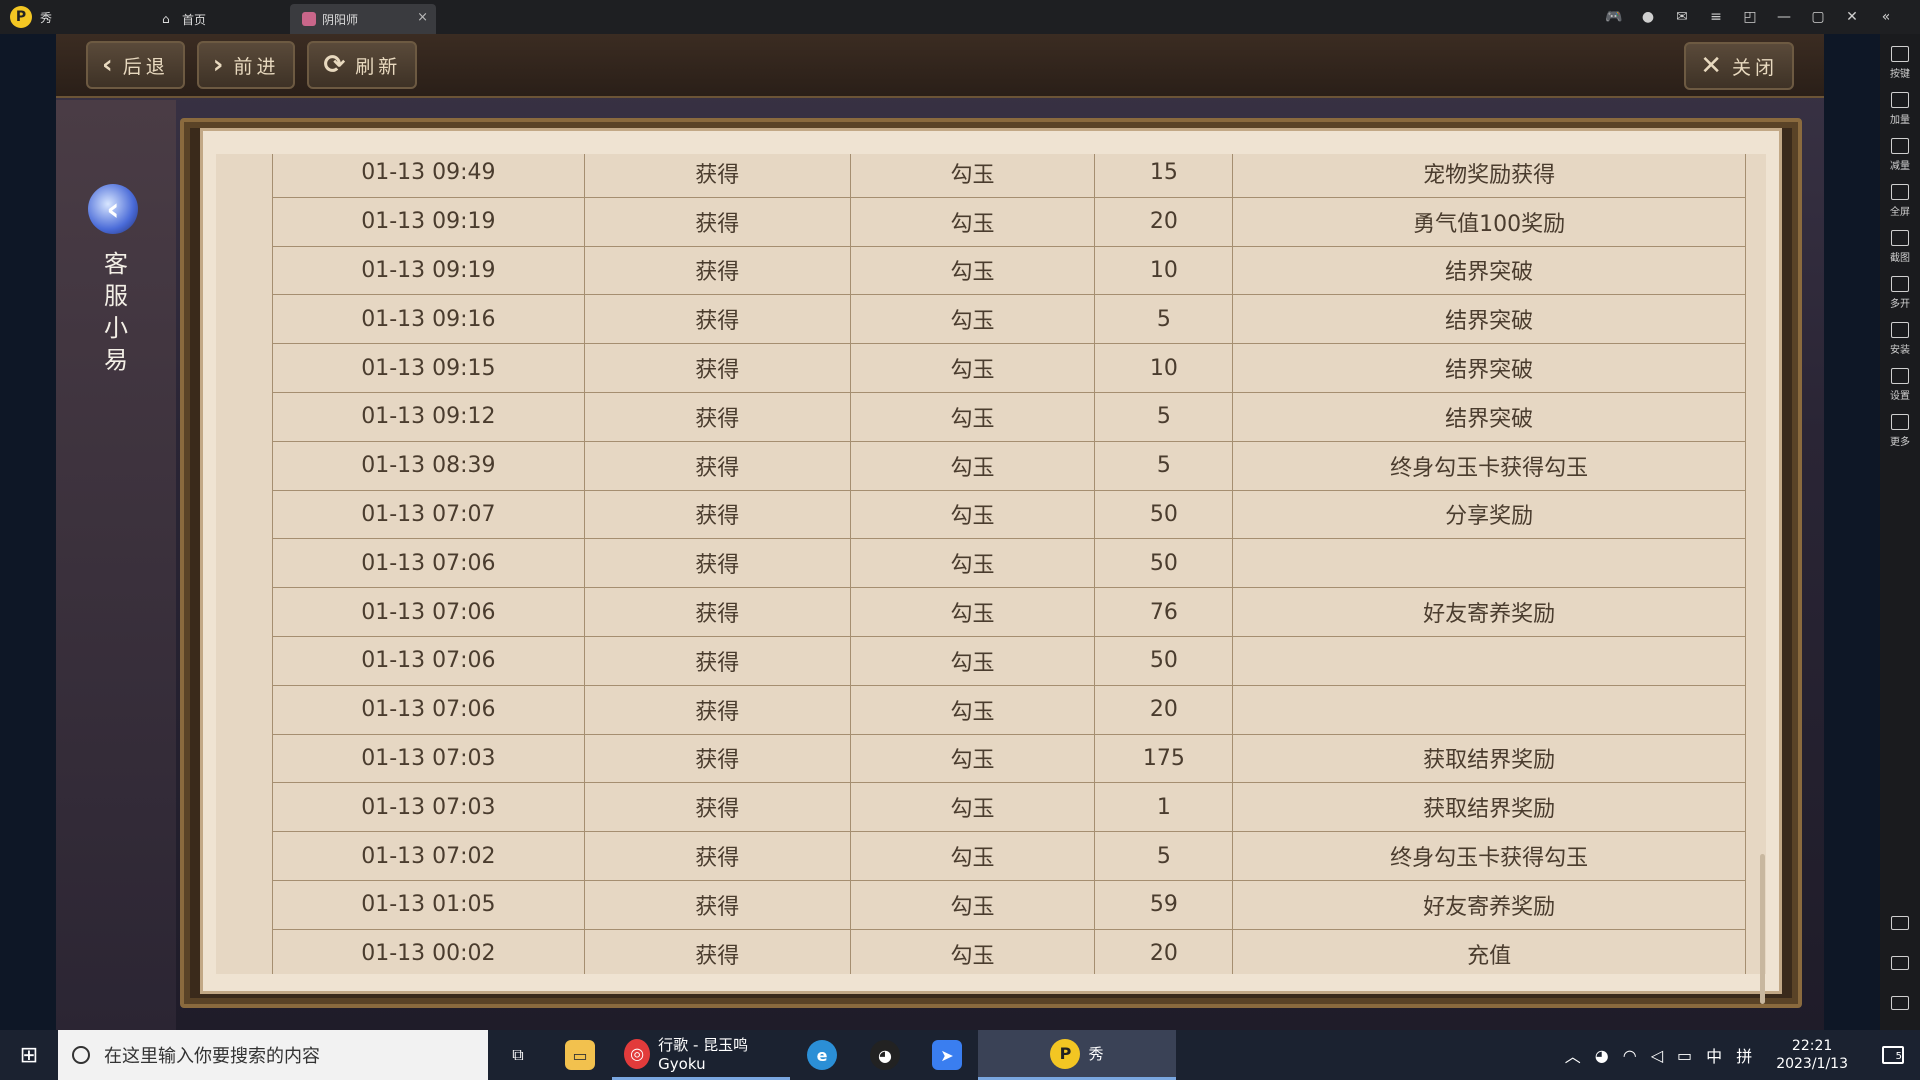  Describe the element at coordinates (1900, 422) in the screenshot. I see `more-icon` at that location.